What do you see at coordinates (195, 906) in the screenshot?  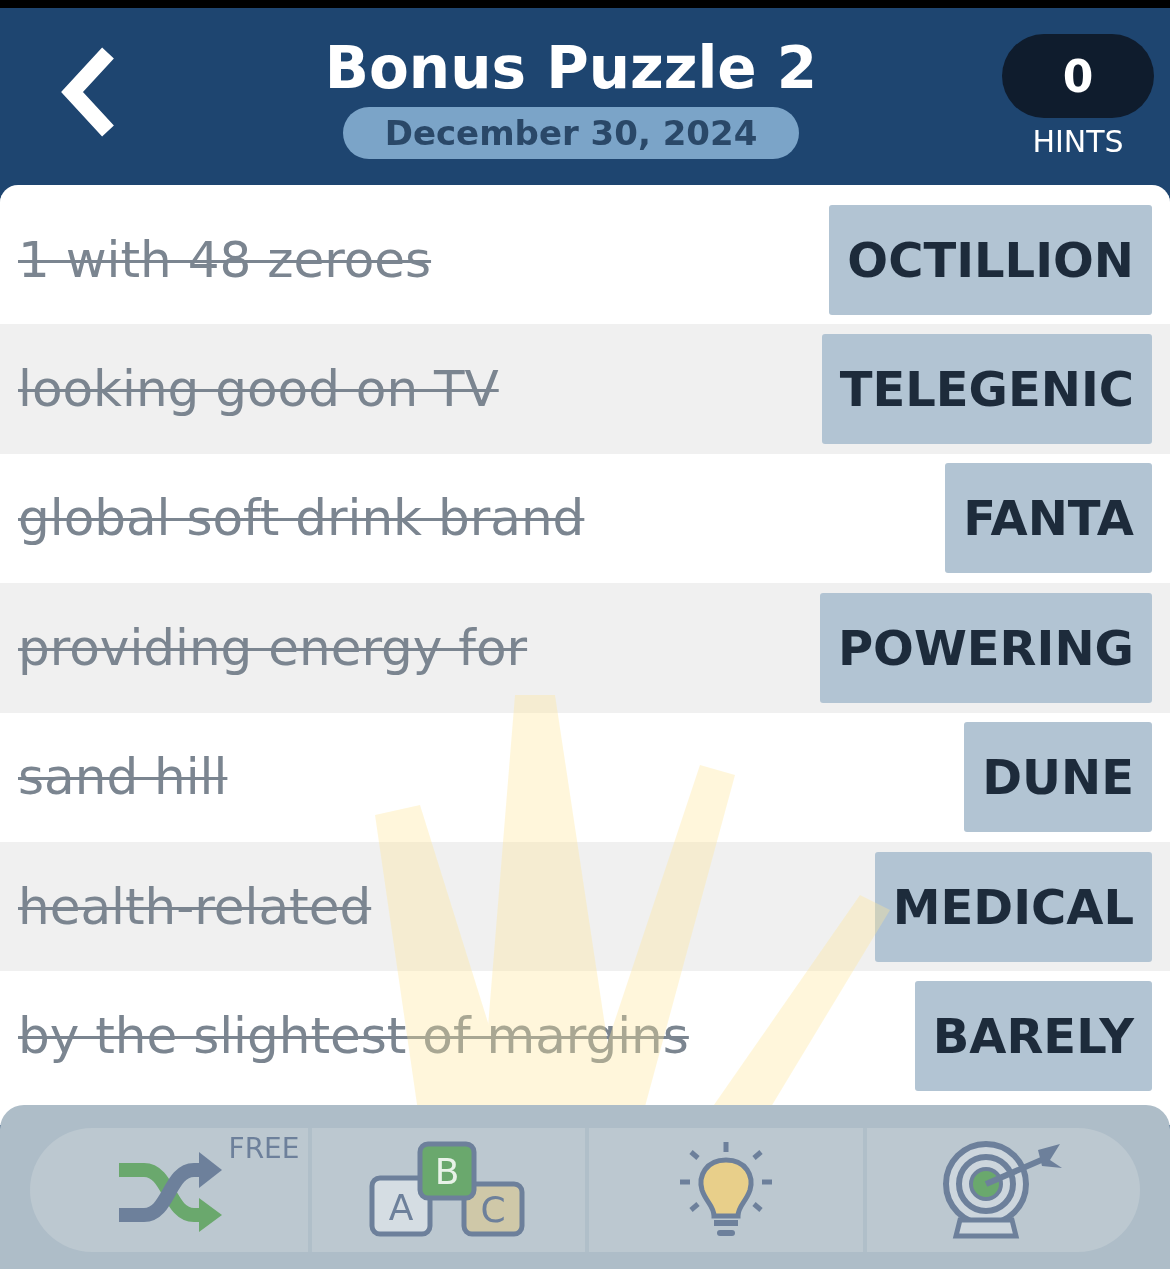 I see `clue-text: health-related` at bounding box center [195, 906].